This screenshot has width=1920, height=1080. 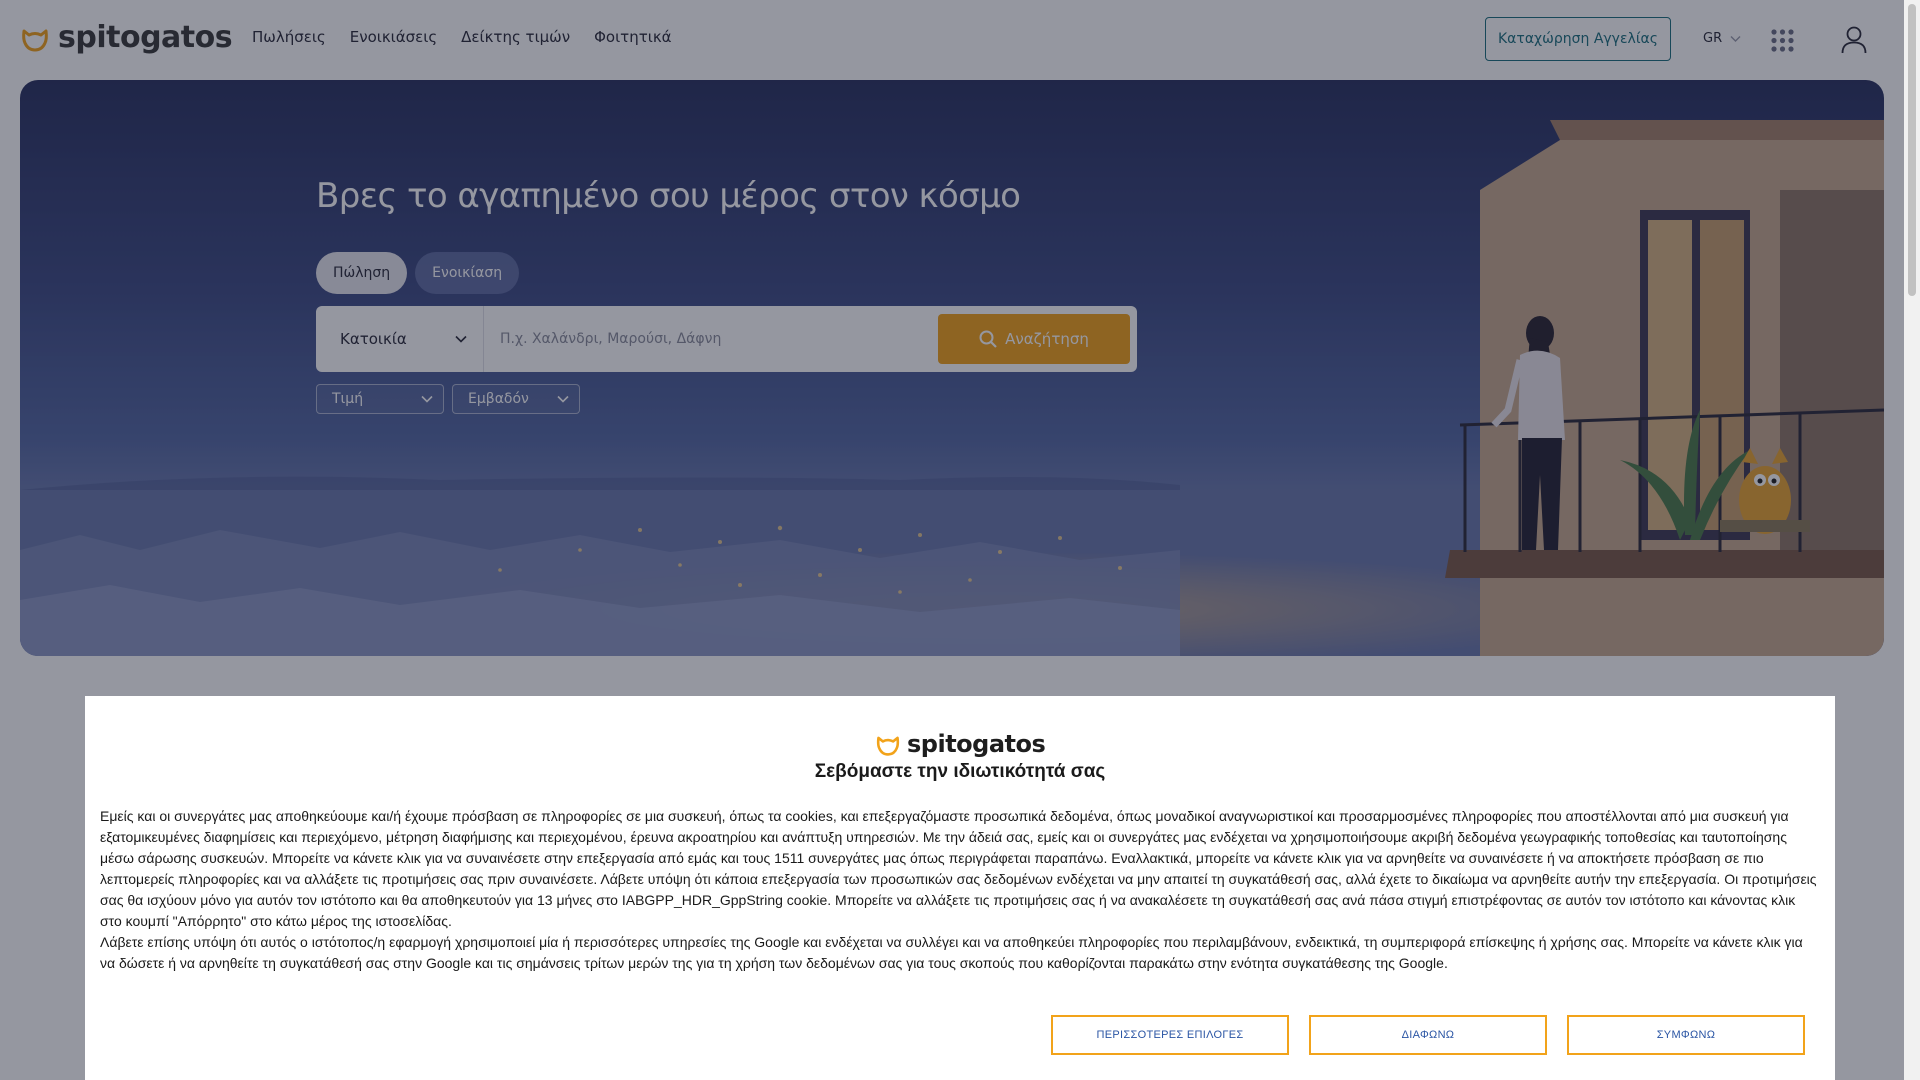 What do you see at coordinates (888, 746) in the screenshot?
I see `cat-logo-icon` at bounding box center [888, 746].